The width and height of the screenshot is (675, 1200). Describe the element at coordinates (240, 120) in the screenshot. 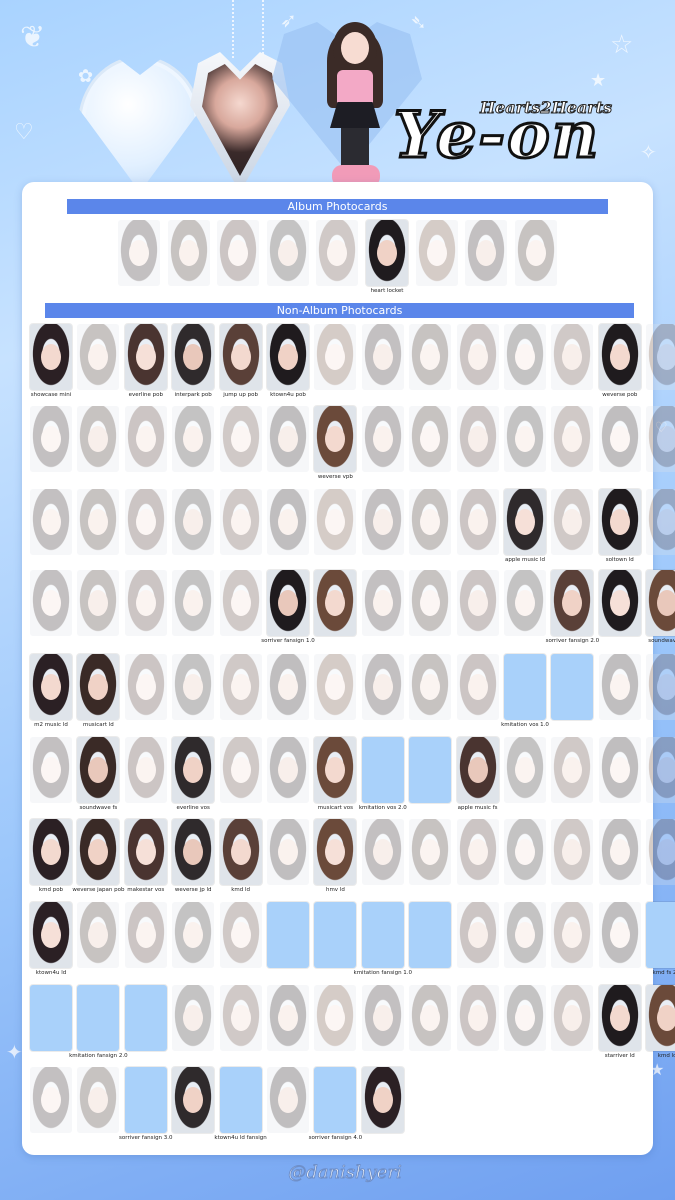

I see `locket-photo` at that location.